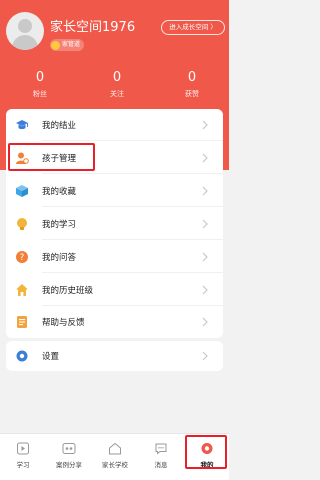 The image size is (320, 480). Describe the element at coordinates (59, 192) in the screenshot. I see `menu-item-favorites-label: 我的收藏` at that location.